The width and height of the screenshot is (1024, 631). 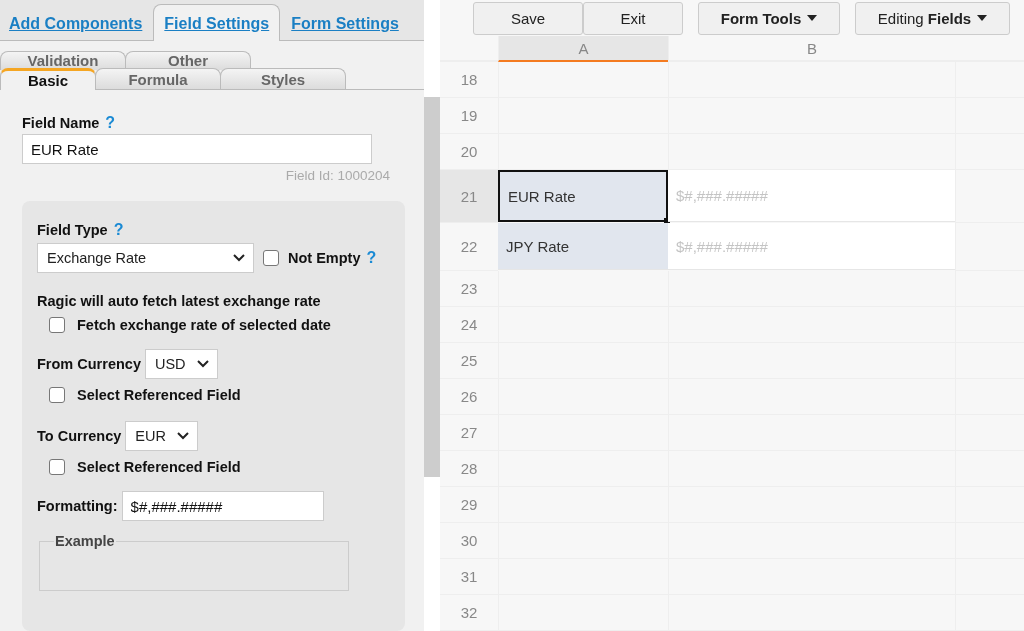 What do you see at coordinates (48, 79) in the screenshot?
I see `tab: Basic` at bounding box center [48, 79].